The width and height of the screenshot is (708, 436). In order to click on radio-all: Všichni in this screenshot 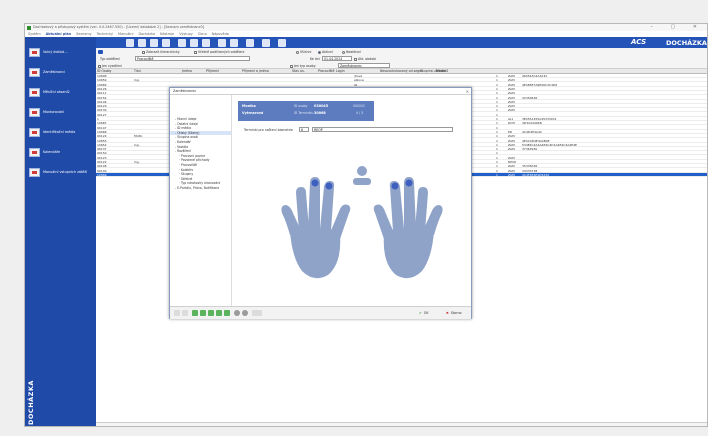, I will do `click(303, 52)`.